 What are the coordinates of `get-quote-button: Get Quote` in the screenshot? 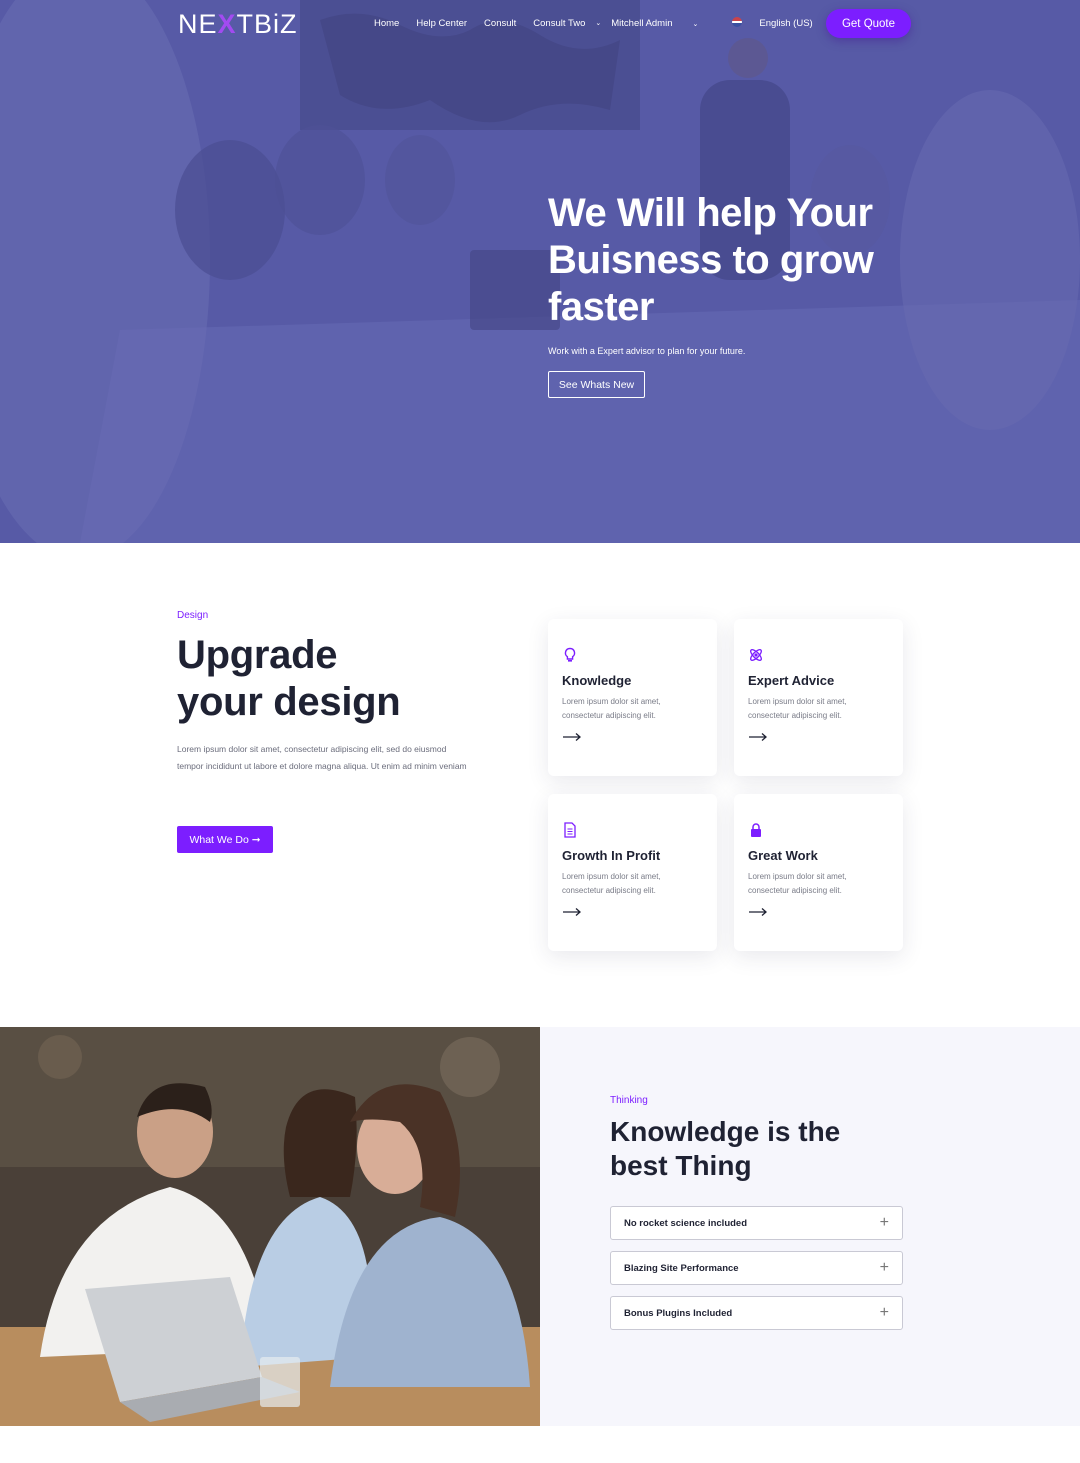 It's located at (868, 23).